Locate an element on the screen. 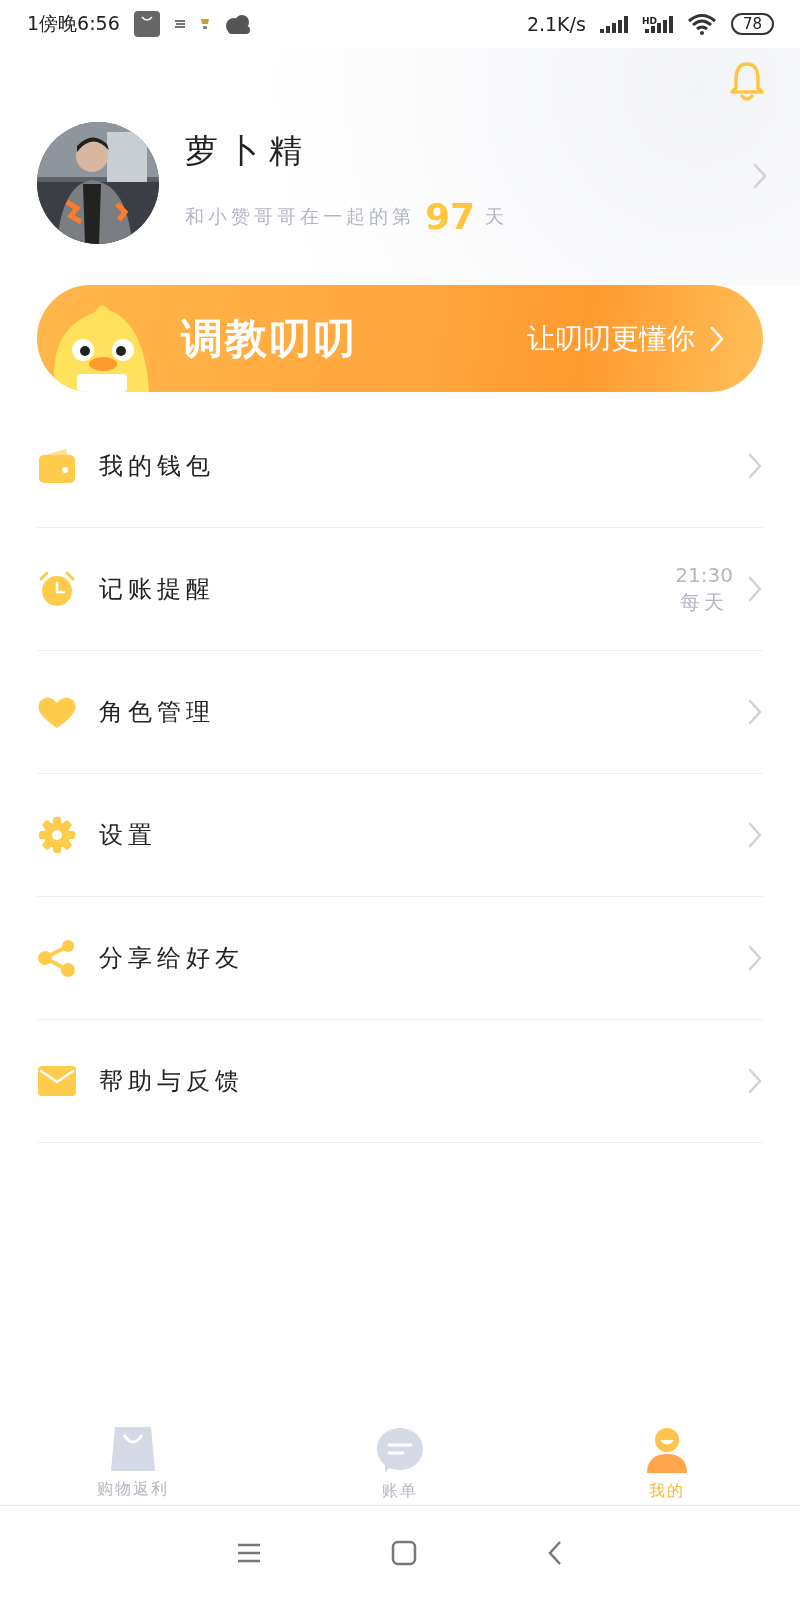  envelope-icon is located at coordinates (57, 1081).